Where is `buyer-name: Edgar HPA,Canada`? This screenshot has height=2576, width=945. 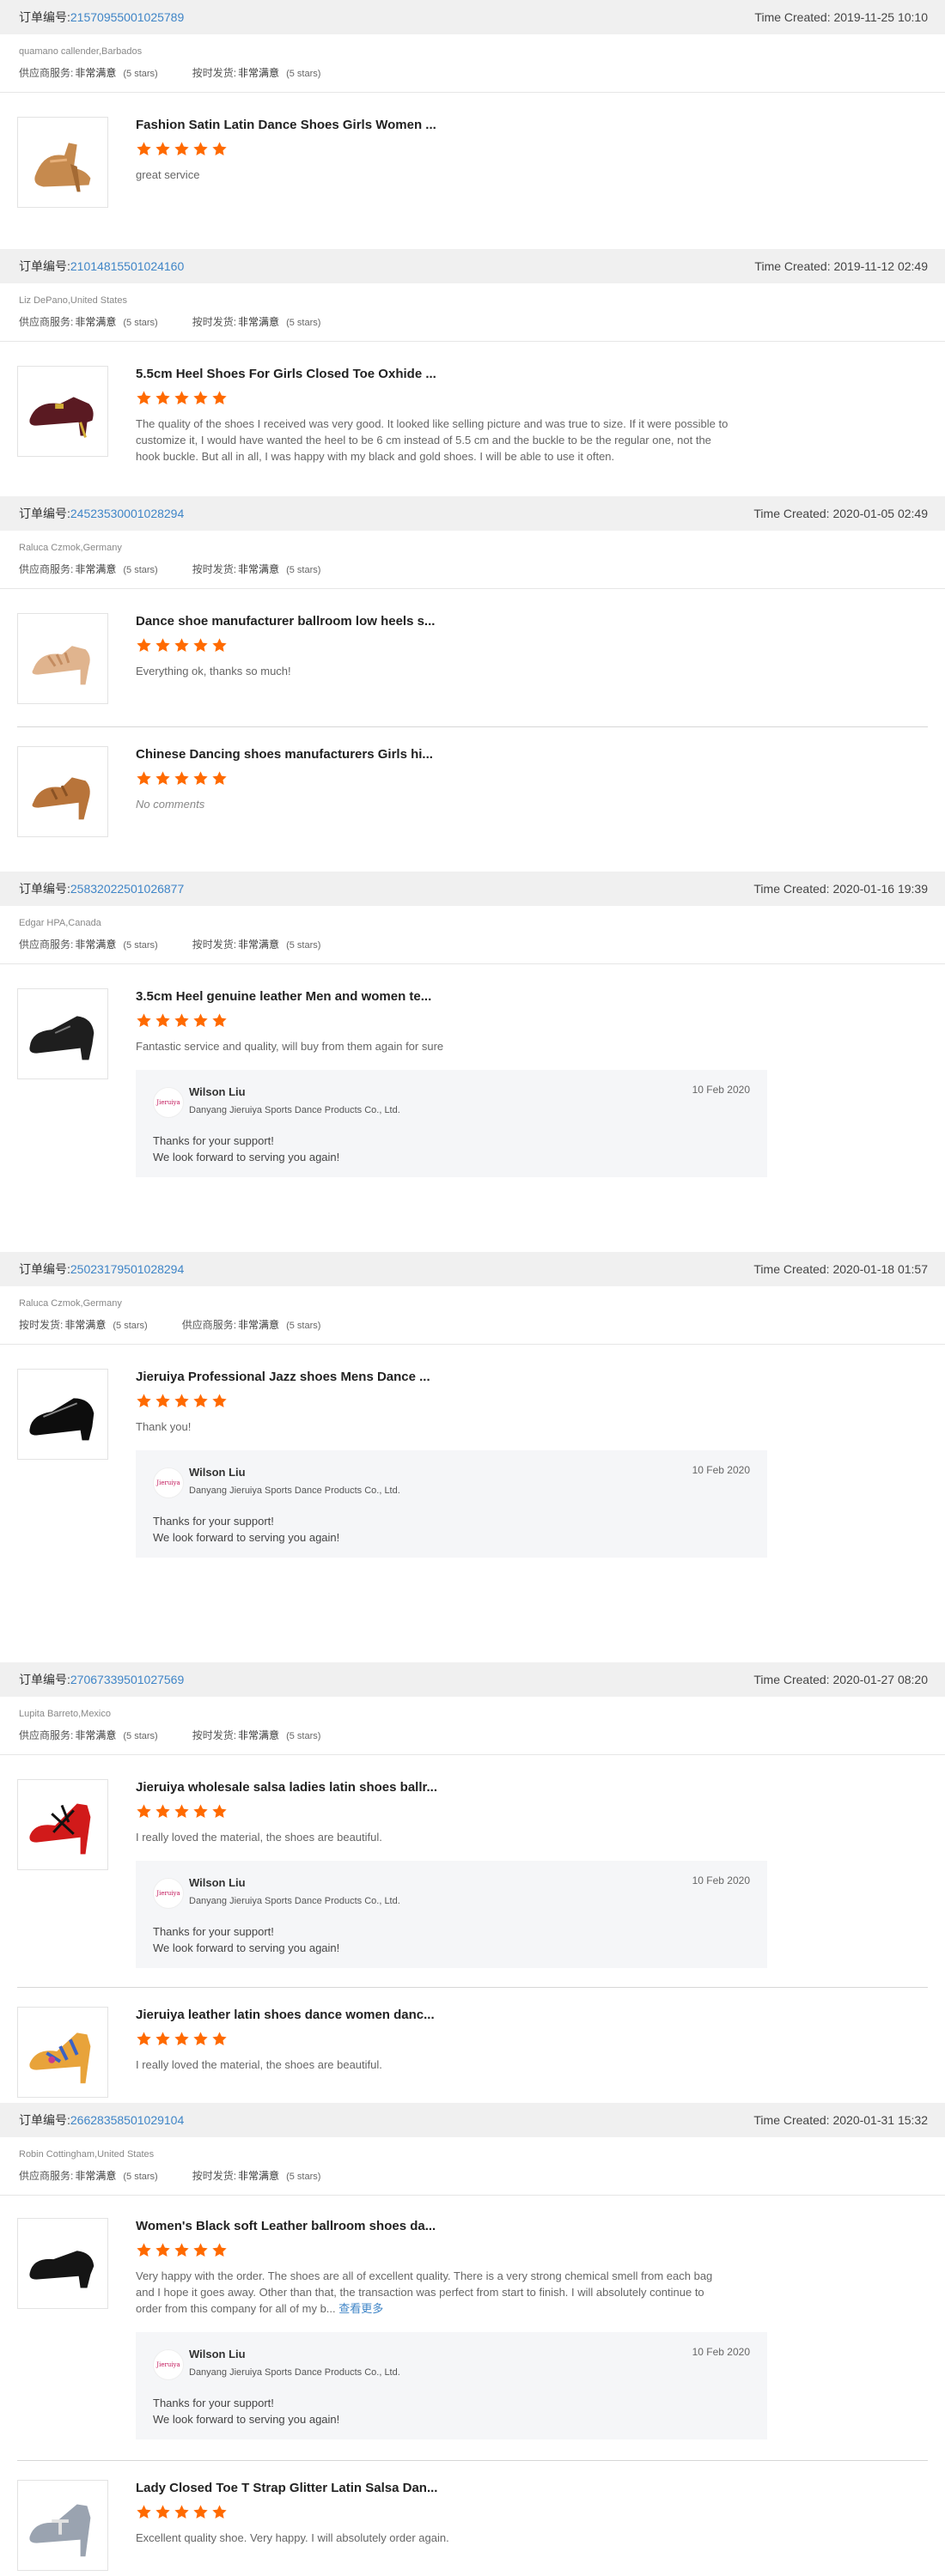 buyer-name: Edgar HPA,Canada is located at coordinates (60, 923).